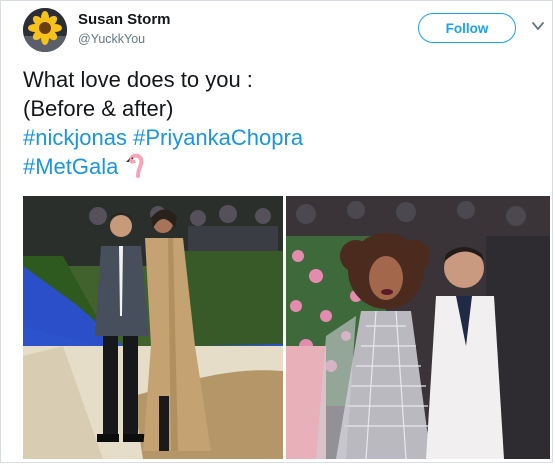  Describe the element at coordinates (75, 137) in the screenshot. I see `hashtag-nickjonas: #nickjonas` at that location.